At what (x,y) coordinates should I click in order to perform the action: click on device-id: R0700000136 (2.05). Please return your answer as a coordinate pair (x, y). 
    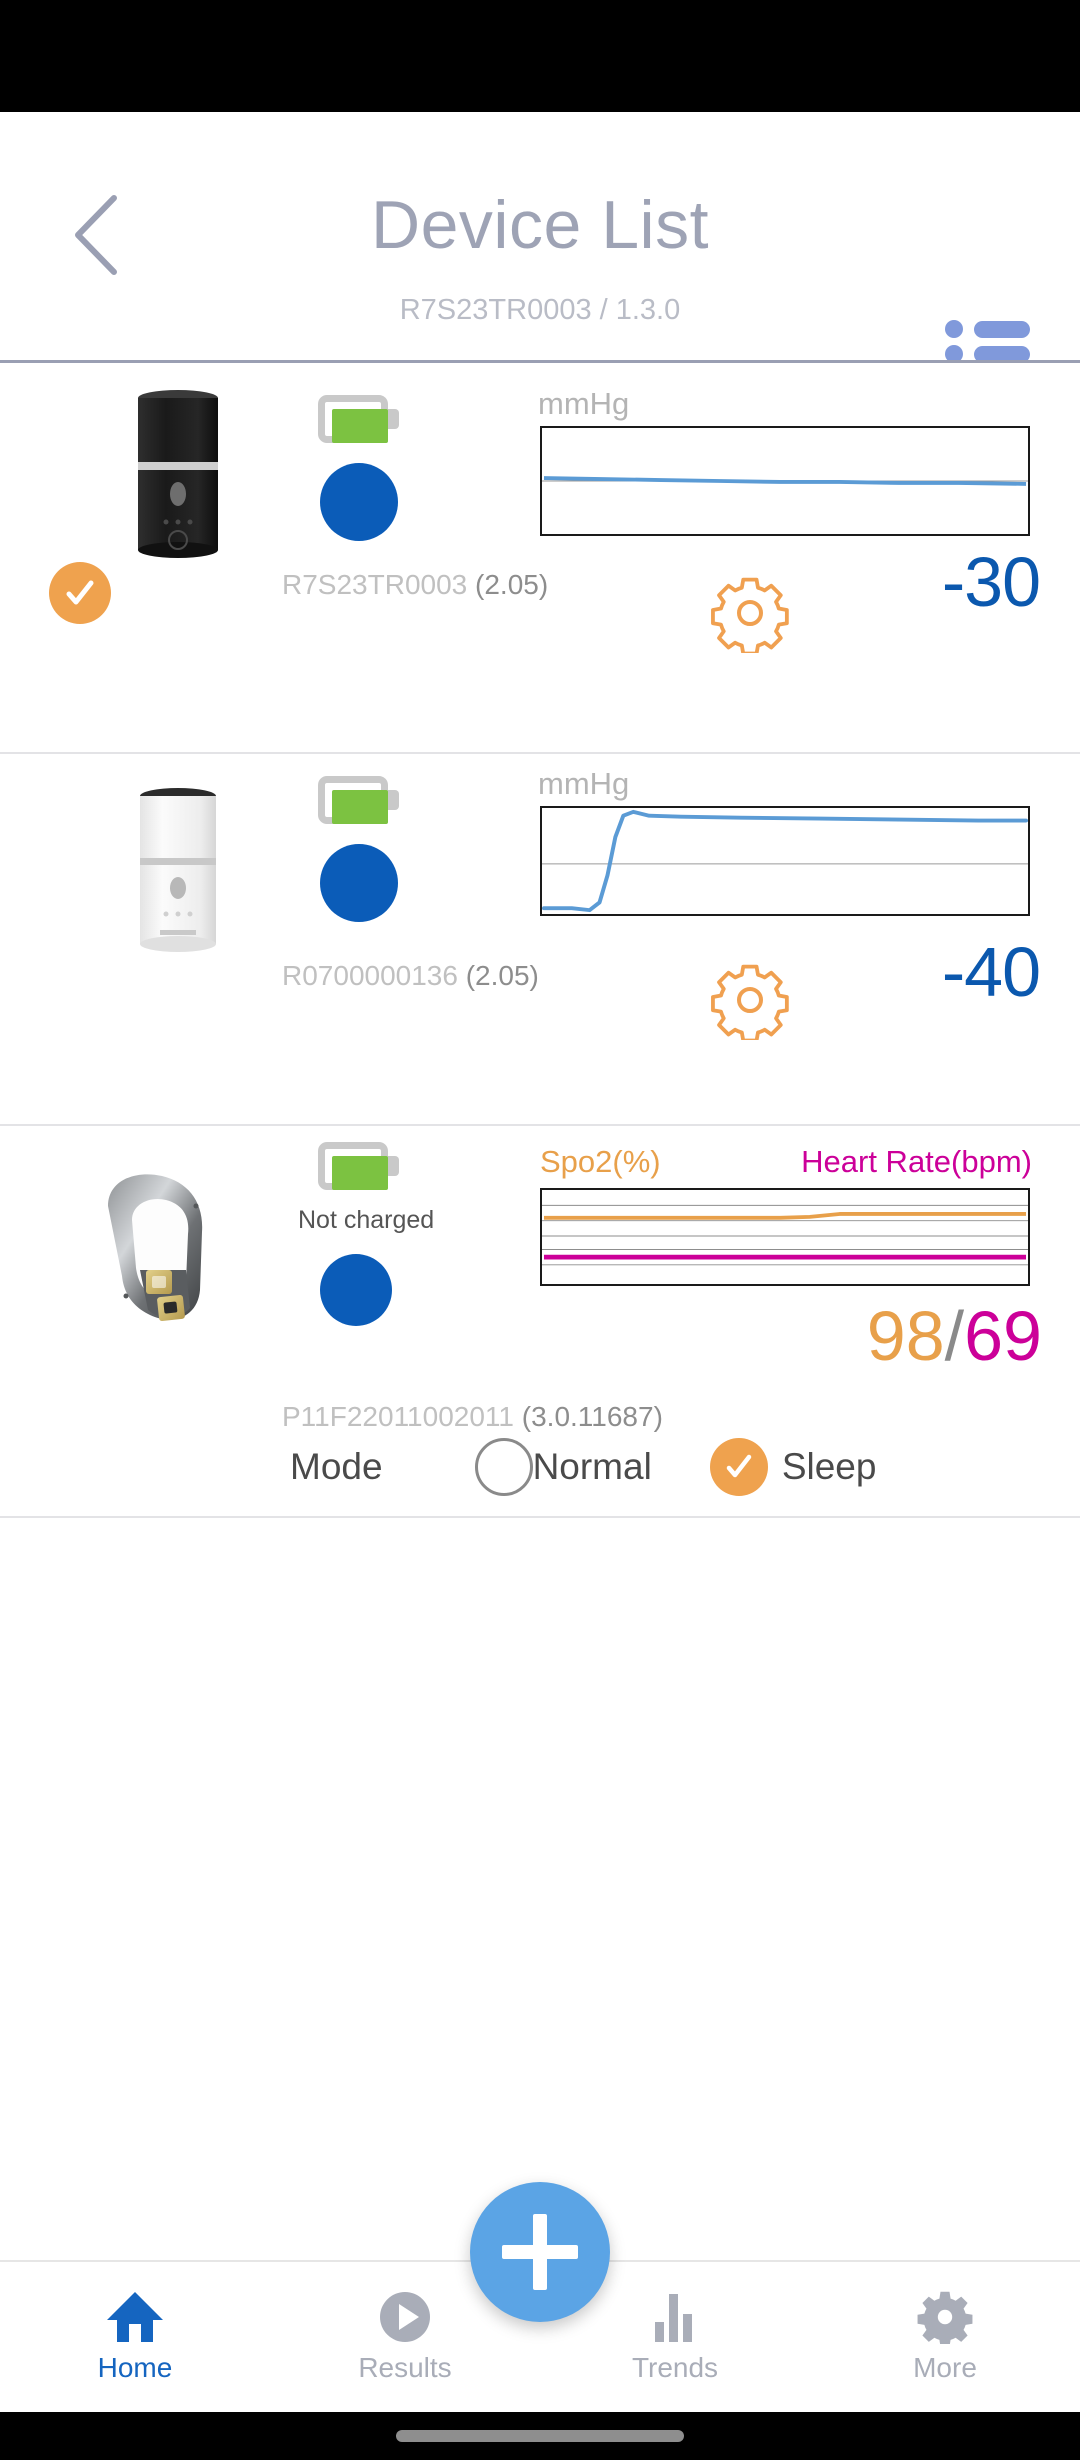
    Looking at the image, I should click on (410, 976).